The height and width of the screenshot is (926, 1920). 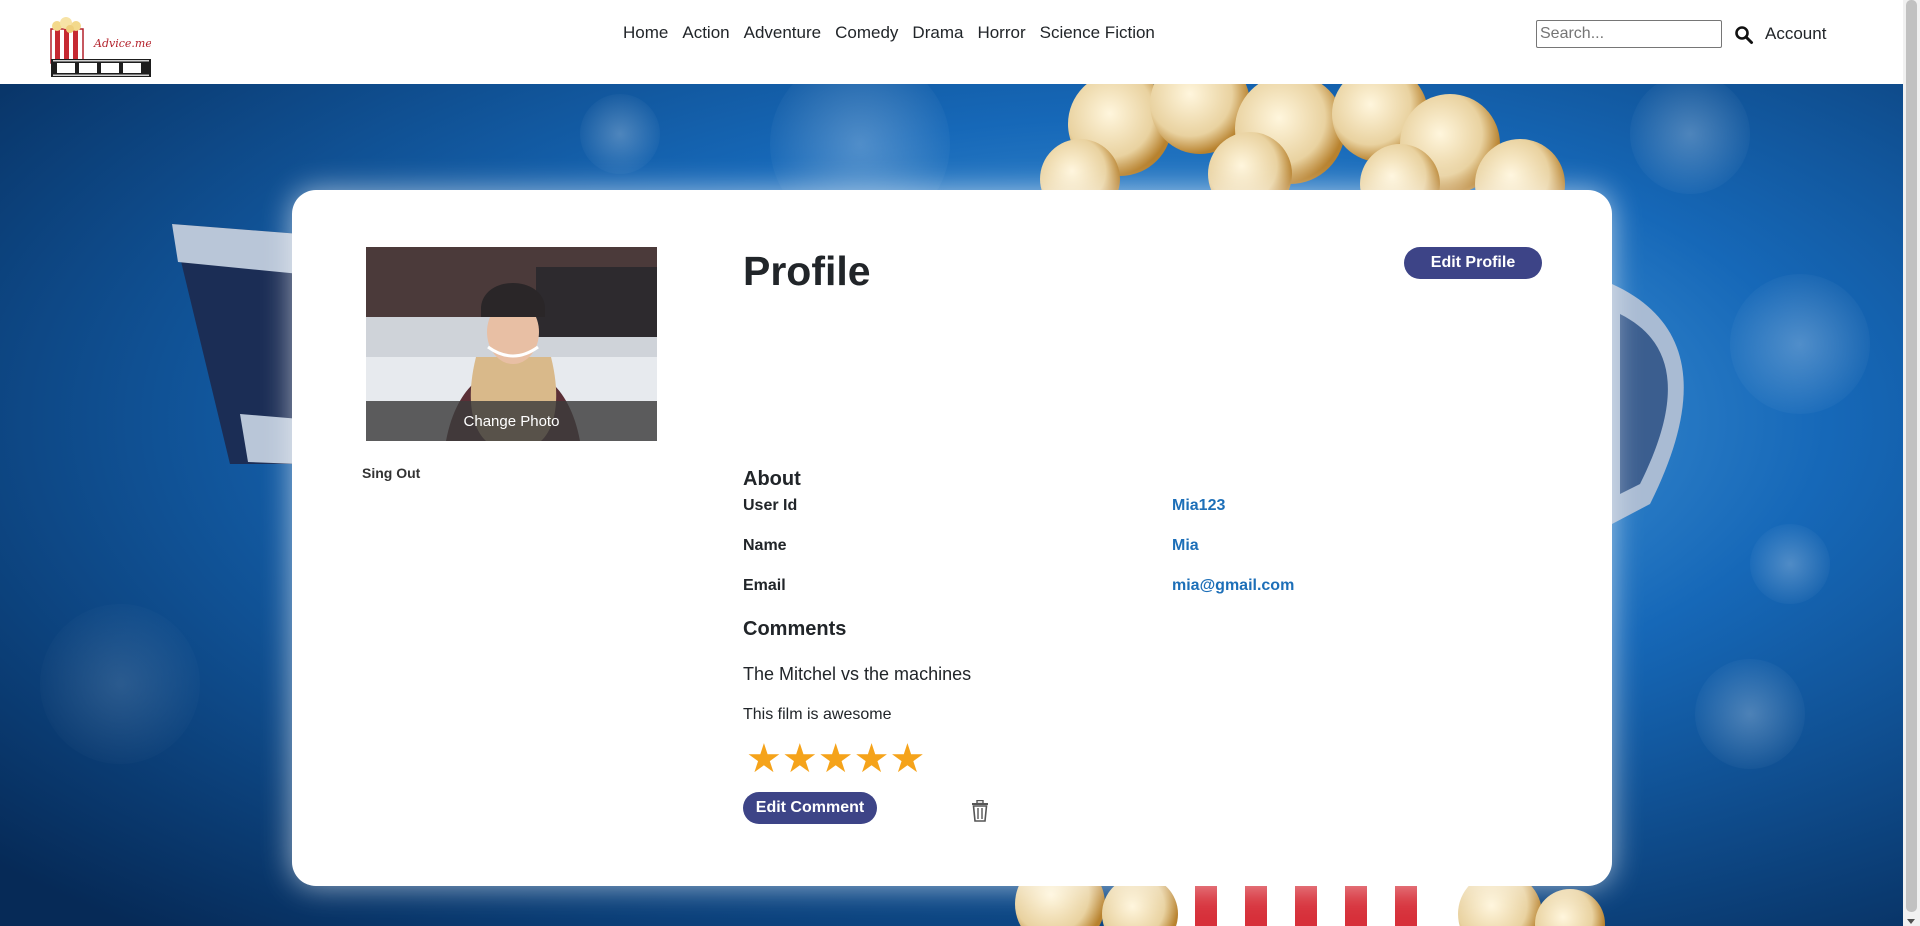 I want to click on edit-profile-button: Edit Profile, so click(x=1473, y=263).